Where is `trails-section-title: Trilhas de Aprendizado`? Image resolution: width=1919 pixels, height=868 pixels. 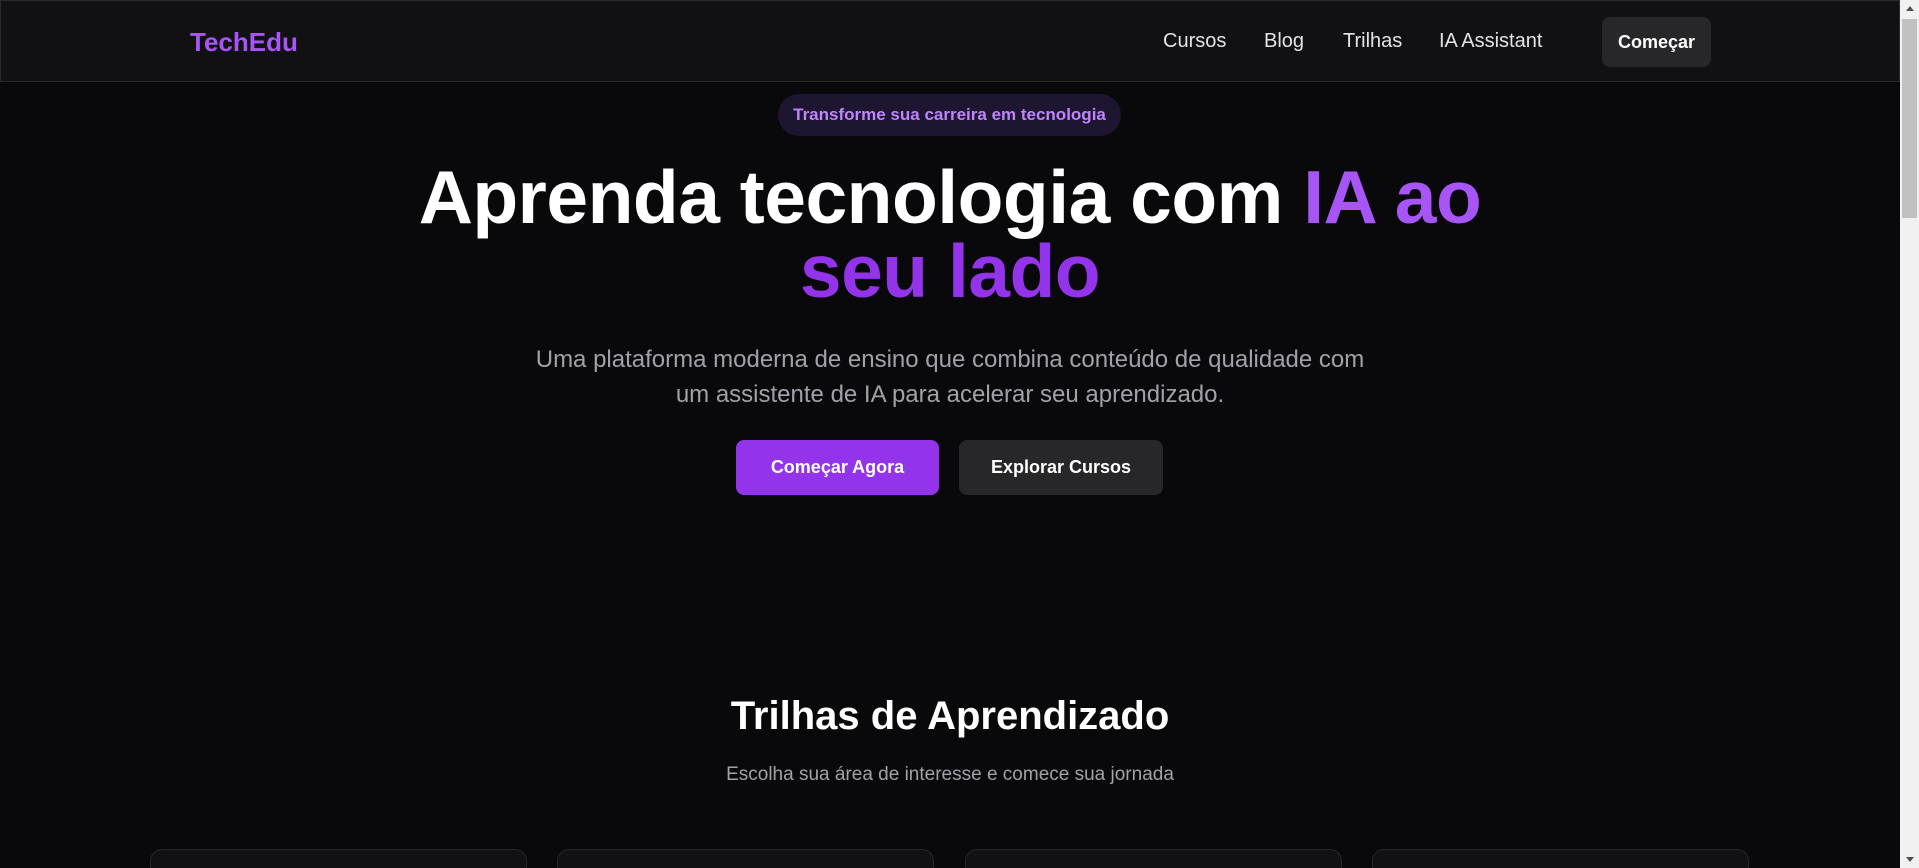 trails-section-title: Trilhas de Aprendizado is located at coordinates (950, 716).